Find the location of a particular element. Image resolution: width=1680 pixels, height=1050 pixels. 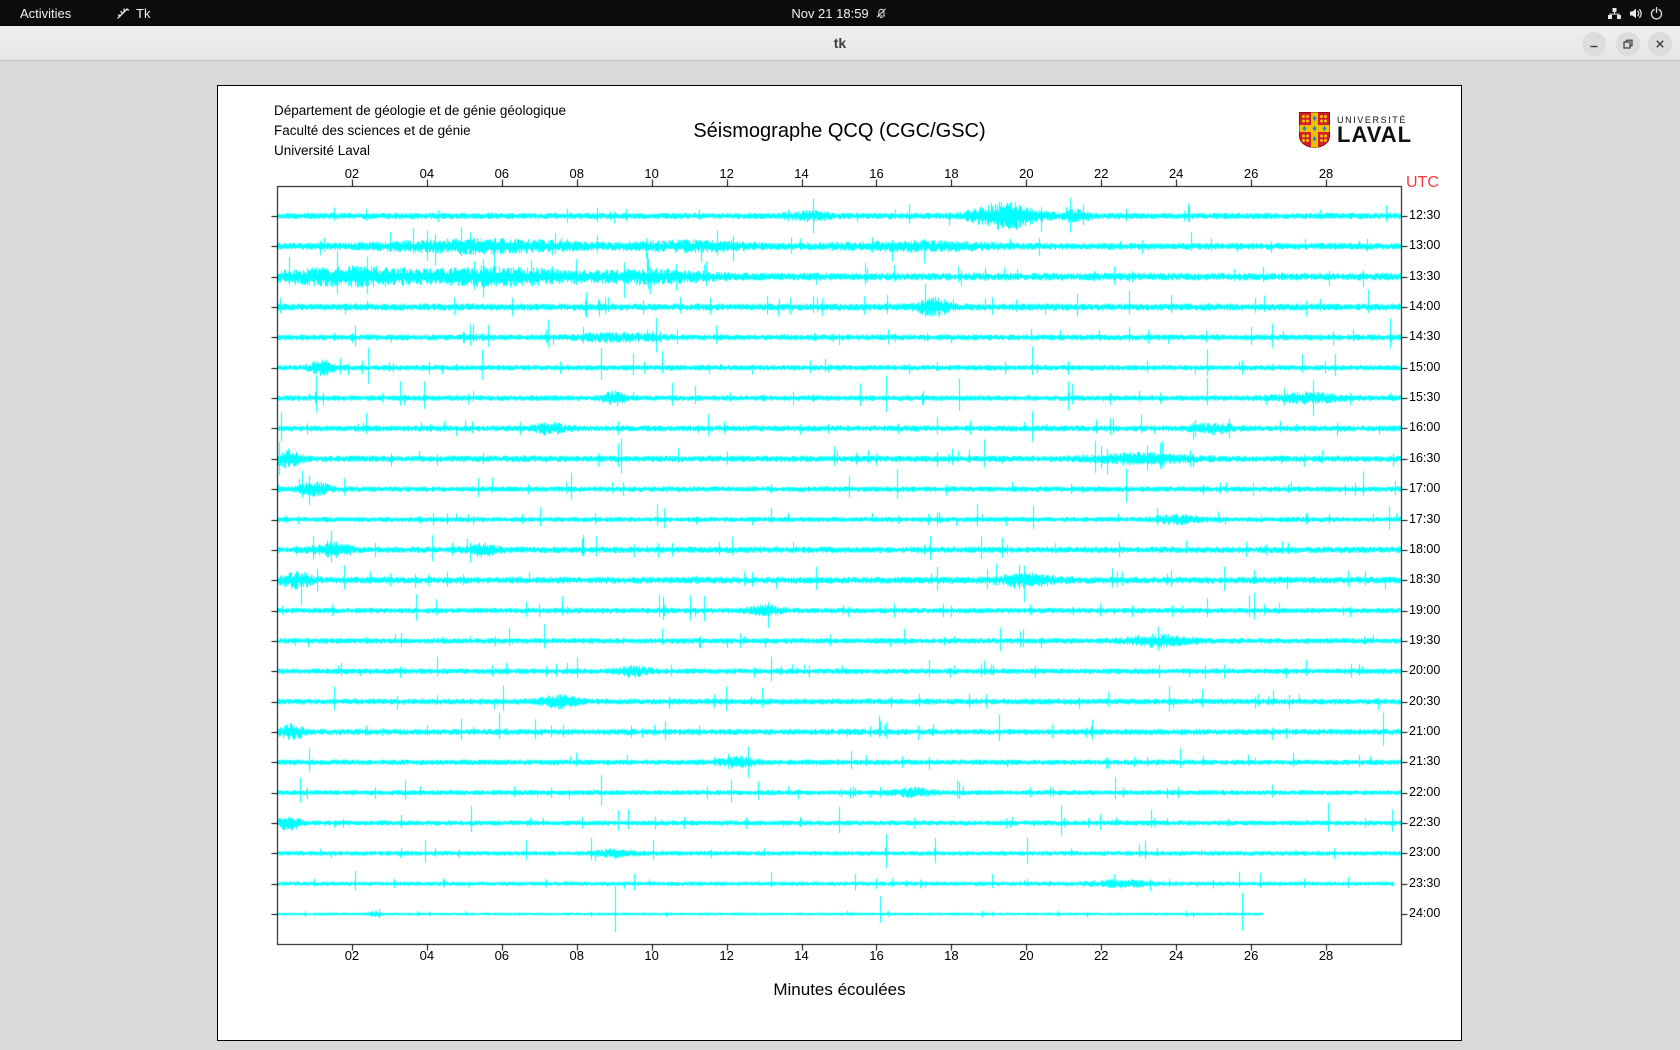

utc-row-label: 20:30 is located at coordinates (1425, 700).